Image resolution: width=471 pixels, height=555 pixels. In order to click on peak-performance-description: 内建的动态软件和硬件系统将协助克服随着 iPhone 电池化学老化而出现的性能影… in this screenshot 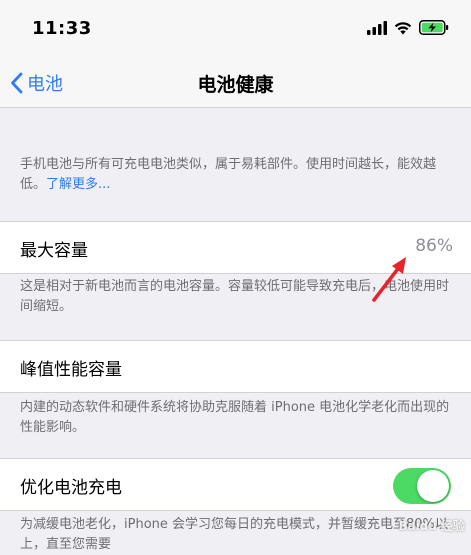, I will do `click(236, 418)`.